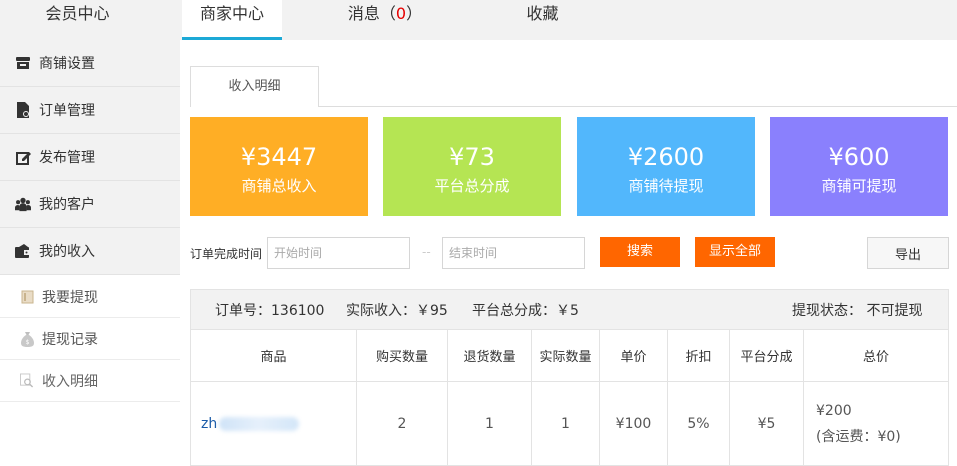 This screenshot has width=957, height=466. What do you see at coordinates (232, 20) in the screenshot?
I see `nav-merchant-center: 商家中心` at bounding box center [232, 20].